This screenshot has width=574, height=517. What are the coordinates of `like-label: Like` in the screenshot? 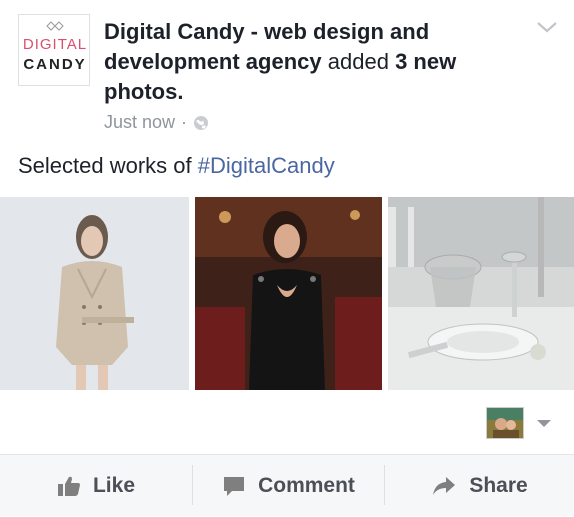 It's located at (114, 485).